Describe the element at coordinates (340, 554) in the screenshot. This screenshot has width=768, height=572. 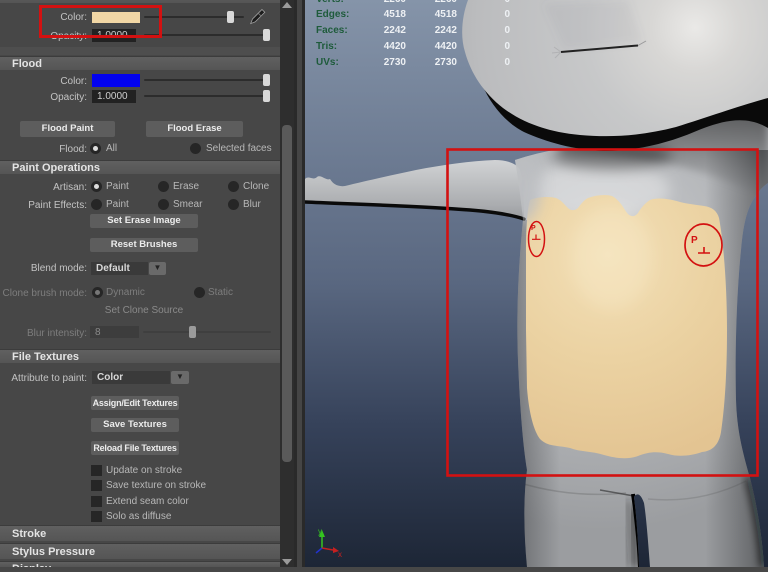
I see `svg-text: x` at that location.